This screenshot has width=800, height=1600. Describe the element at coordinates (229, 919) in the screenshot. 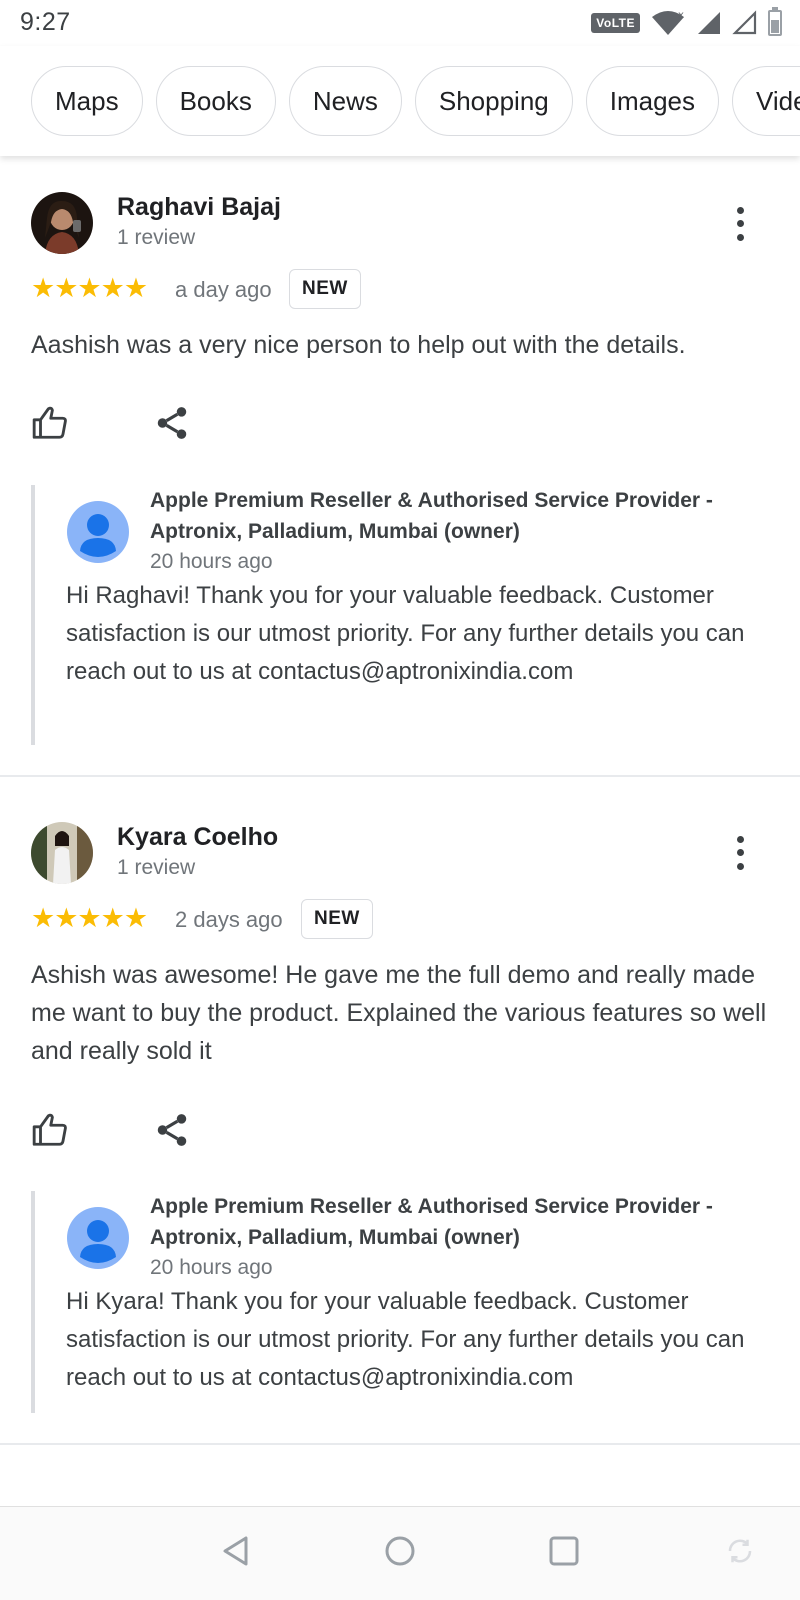

I see `review-time: 2 days ago` at that location.